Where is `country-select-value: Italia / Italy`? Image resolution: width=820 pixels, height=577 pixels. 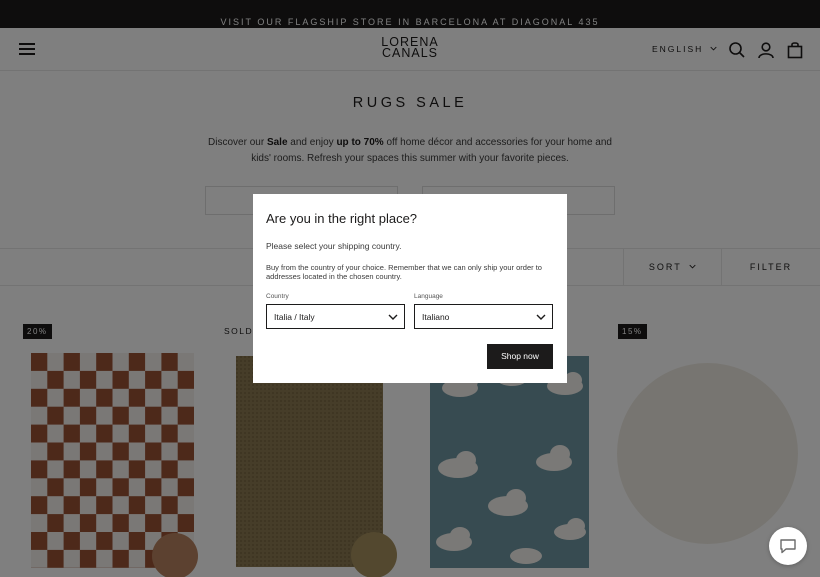
country-select-value: Italia / Italy is located at coordinates (294, 317).